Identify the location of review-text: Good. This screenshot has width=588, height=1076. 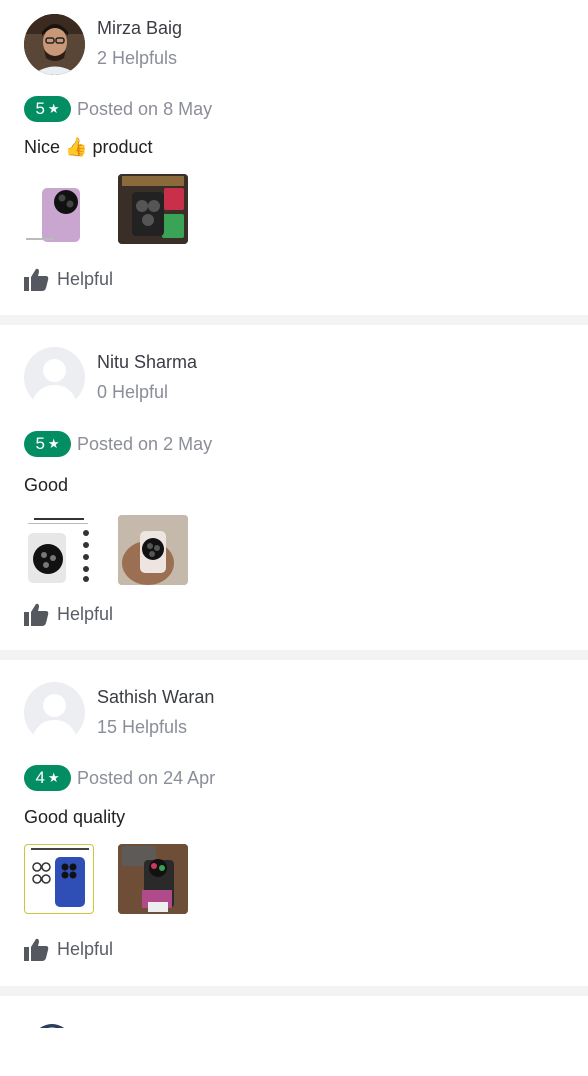
(46, 485).